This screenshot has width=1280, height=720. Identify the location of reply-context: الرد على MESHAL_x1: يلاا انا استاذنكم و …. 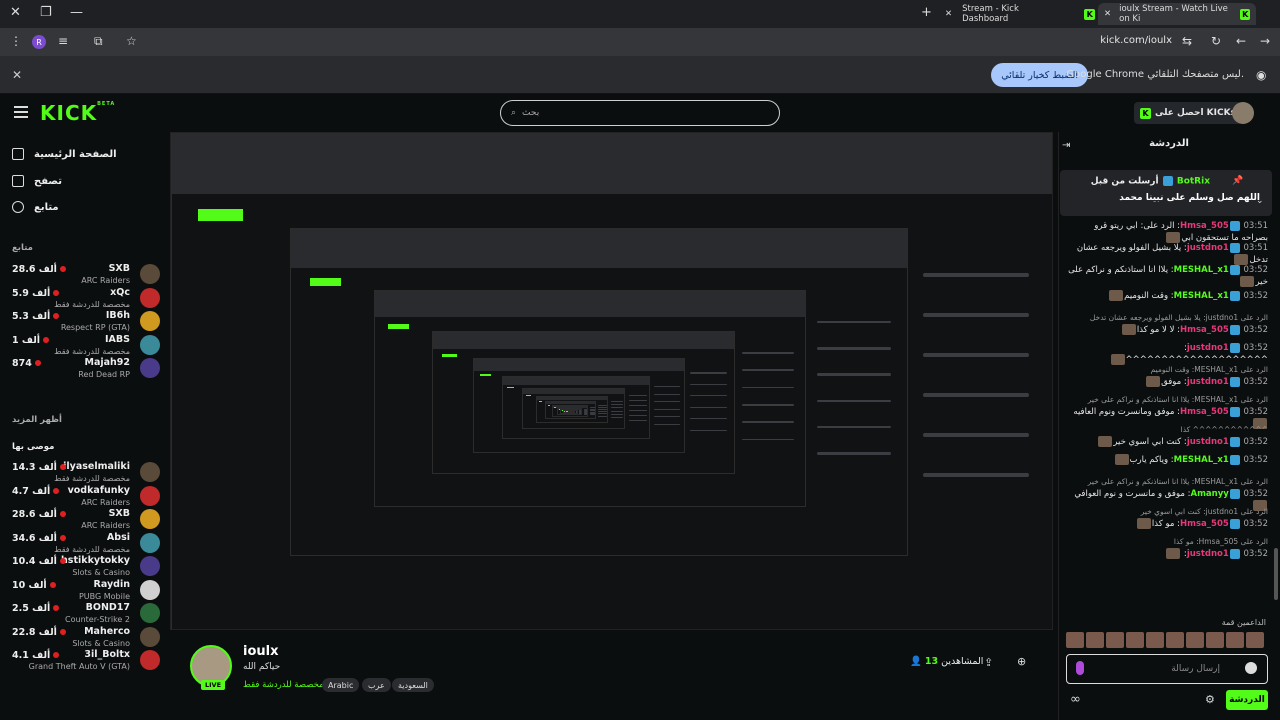
(1177, 481).